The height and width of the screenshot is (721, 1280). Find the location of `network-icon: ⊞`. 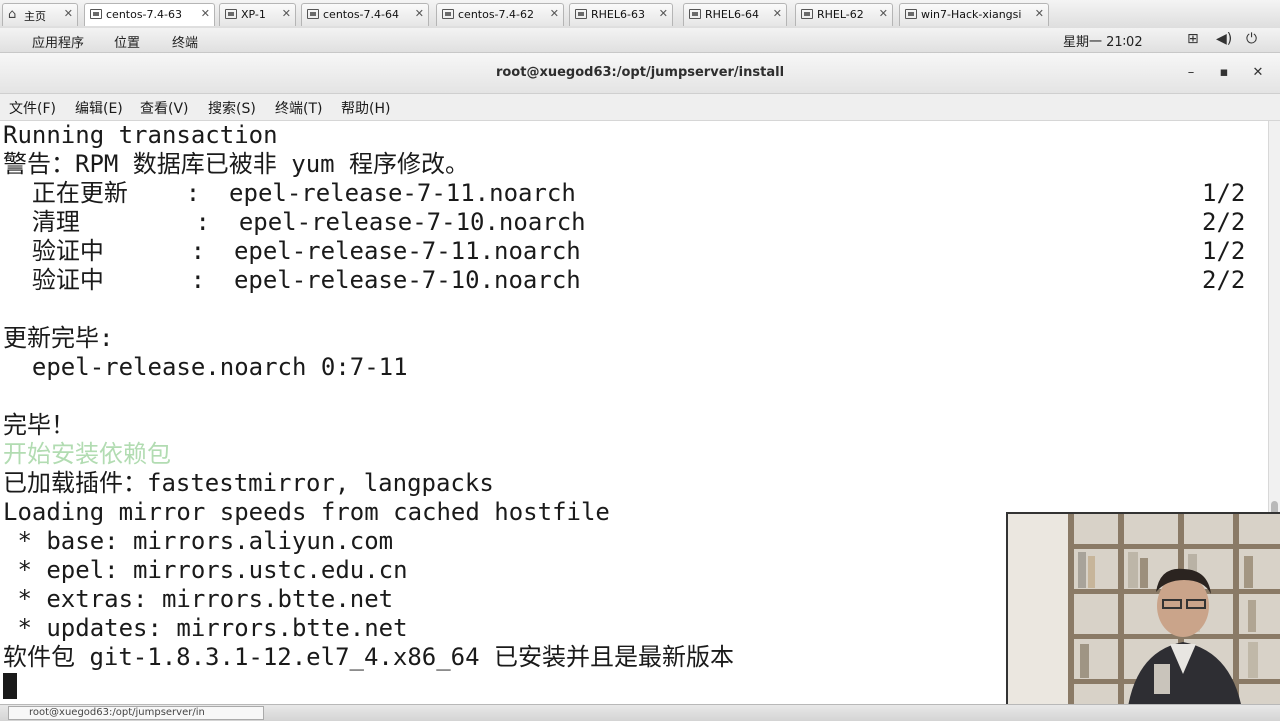

network-icon: ⊞ is located at coordinates (1193, 39).